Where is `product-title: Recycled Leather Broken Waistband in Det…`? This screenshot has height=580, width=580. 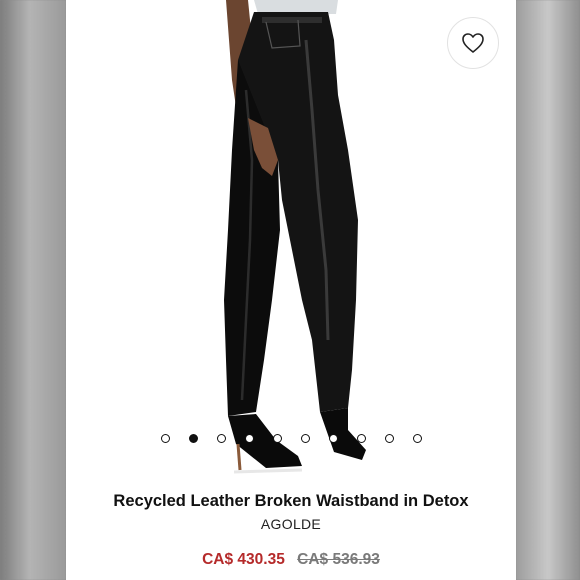 product-title: Recycled Leather Broken Waistband in Det… is located at coordinates (291, 501).